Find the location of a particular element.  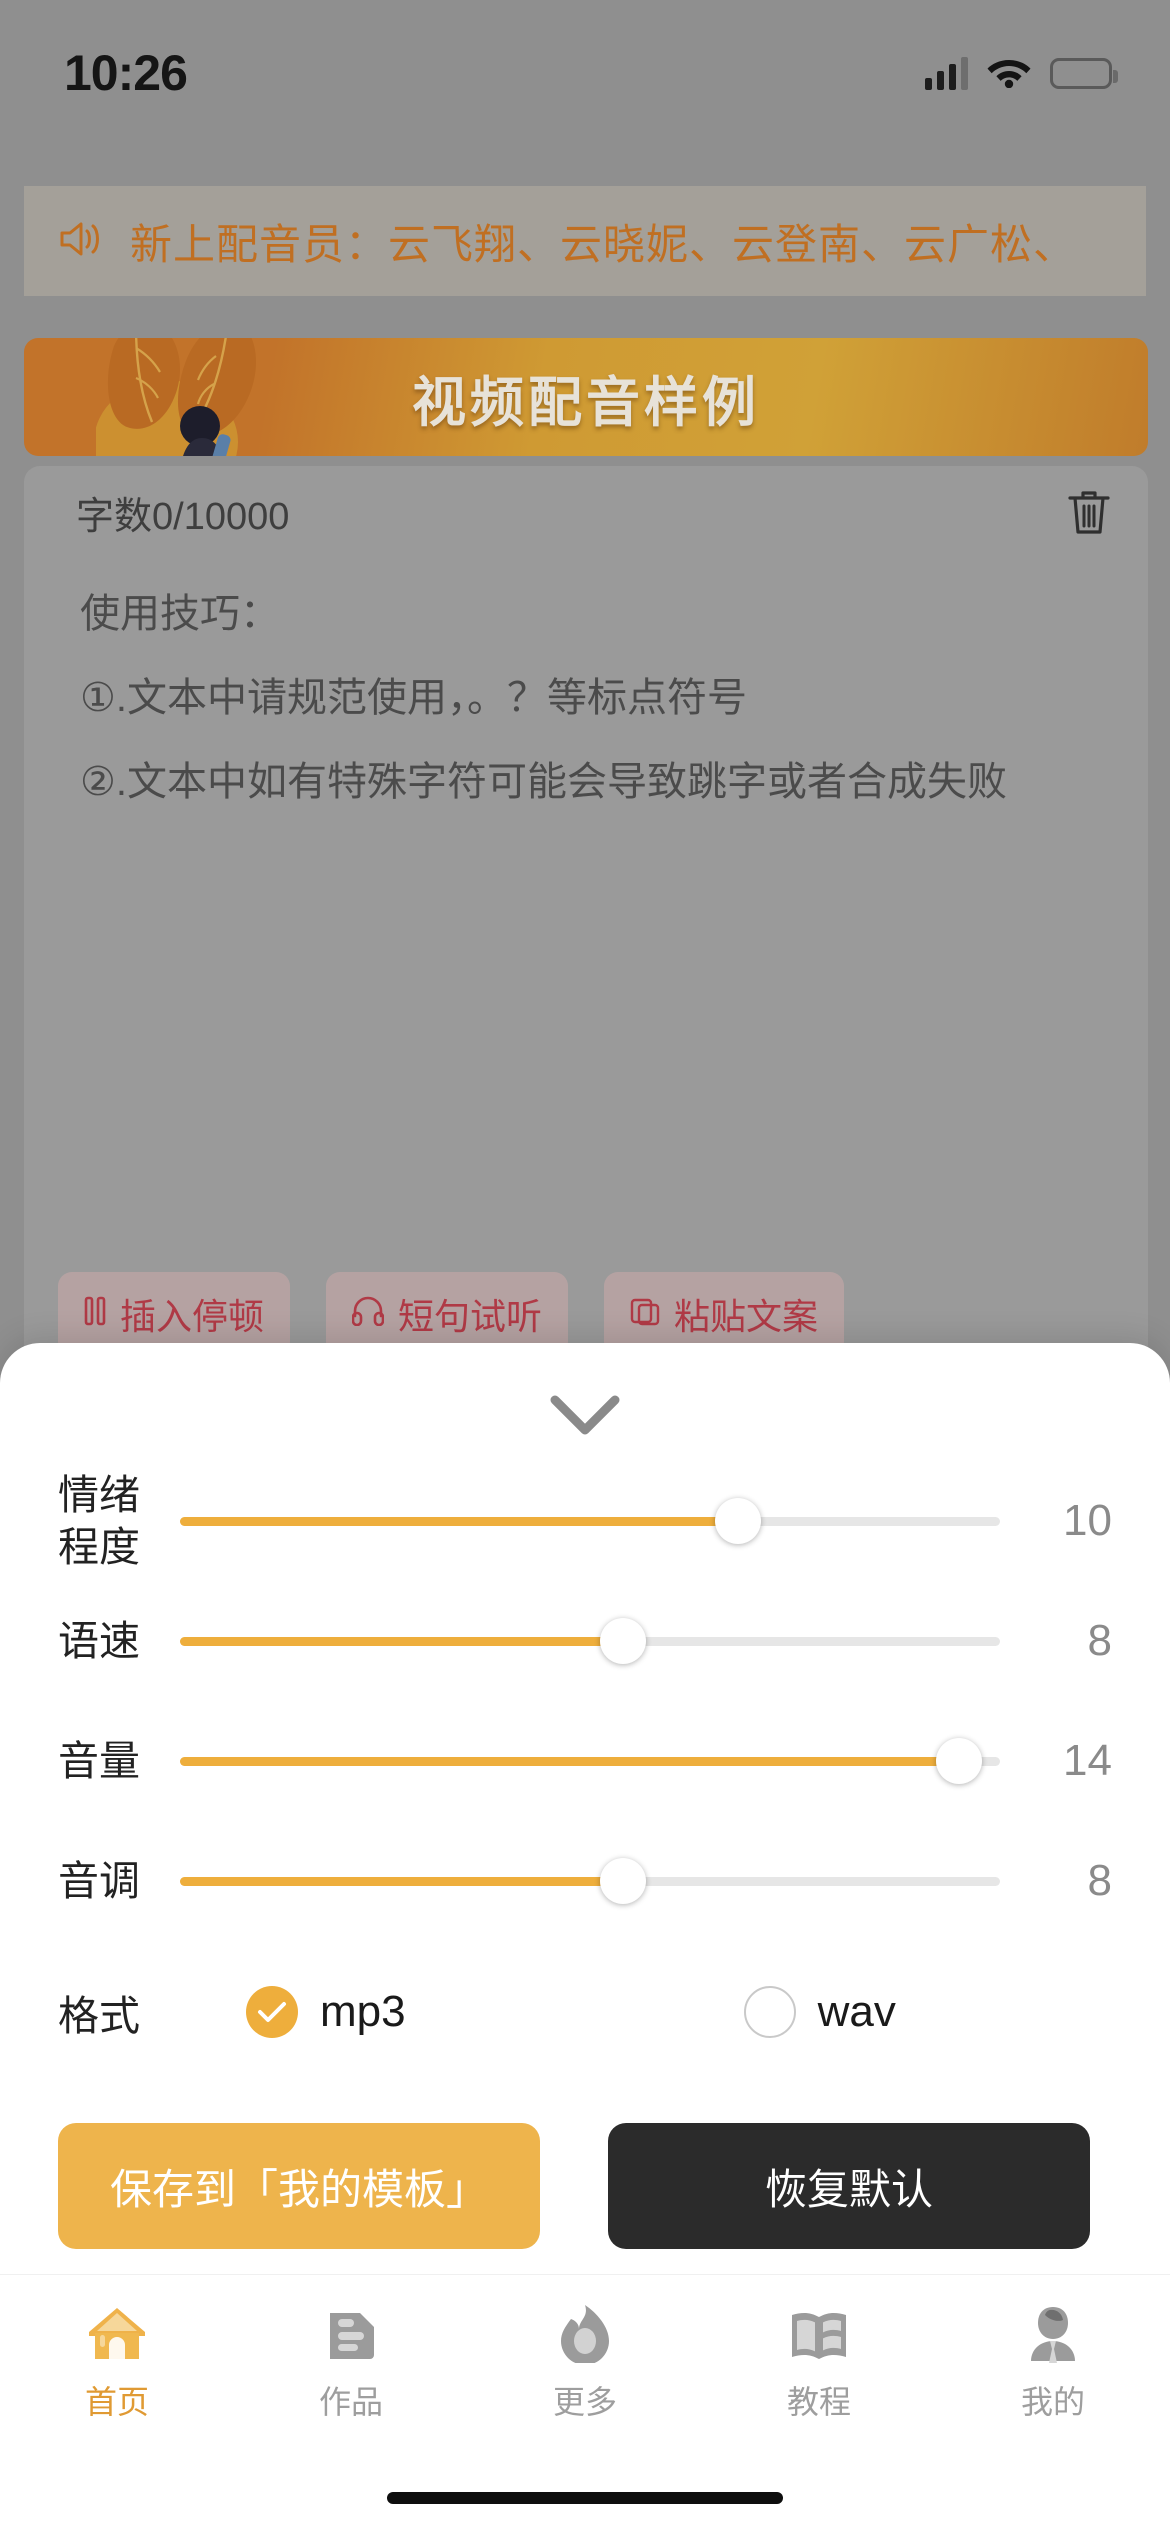

flame-icon is located at coordinates (585, 2331).